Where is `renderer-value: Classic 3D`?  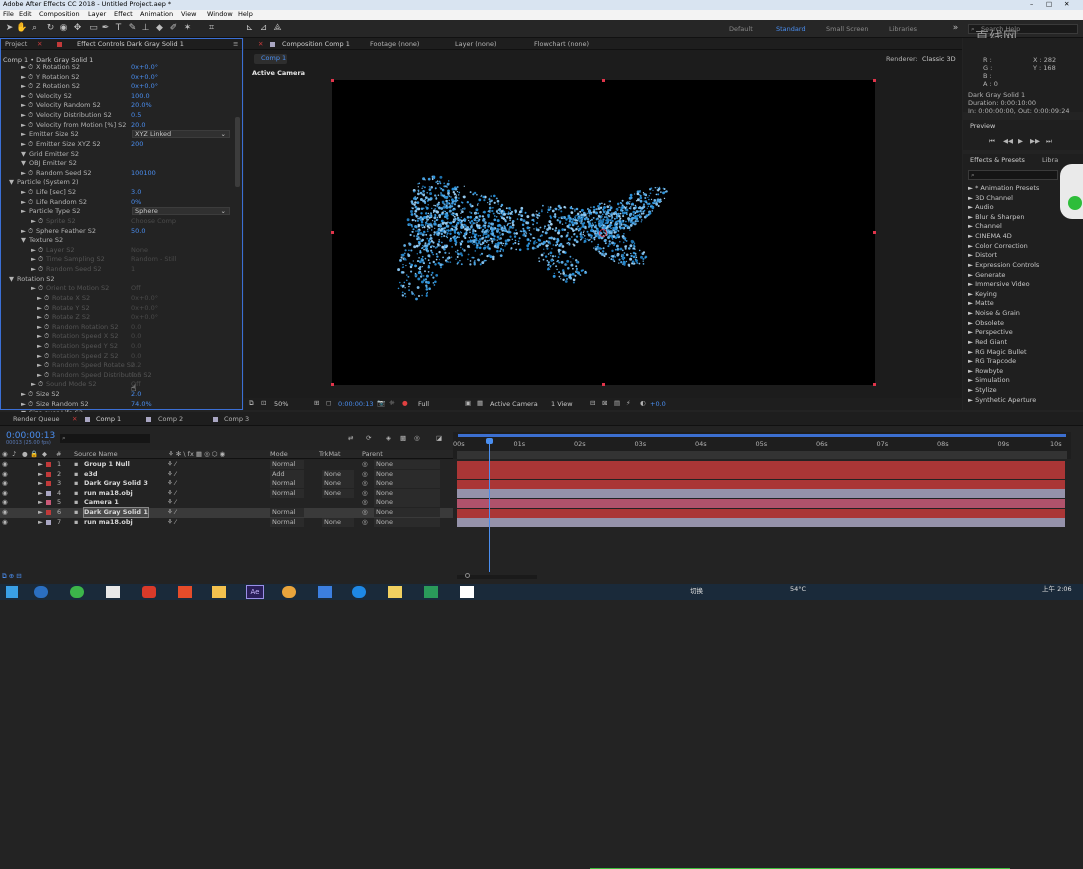 renderer-value: Classic 3D is located at coordinates (939, 59).